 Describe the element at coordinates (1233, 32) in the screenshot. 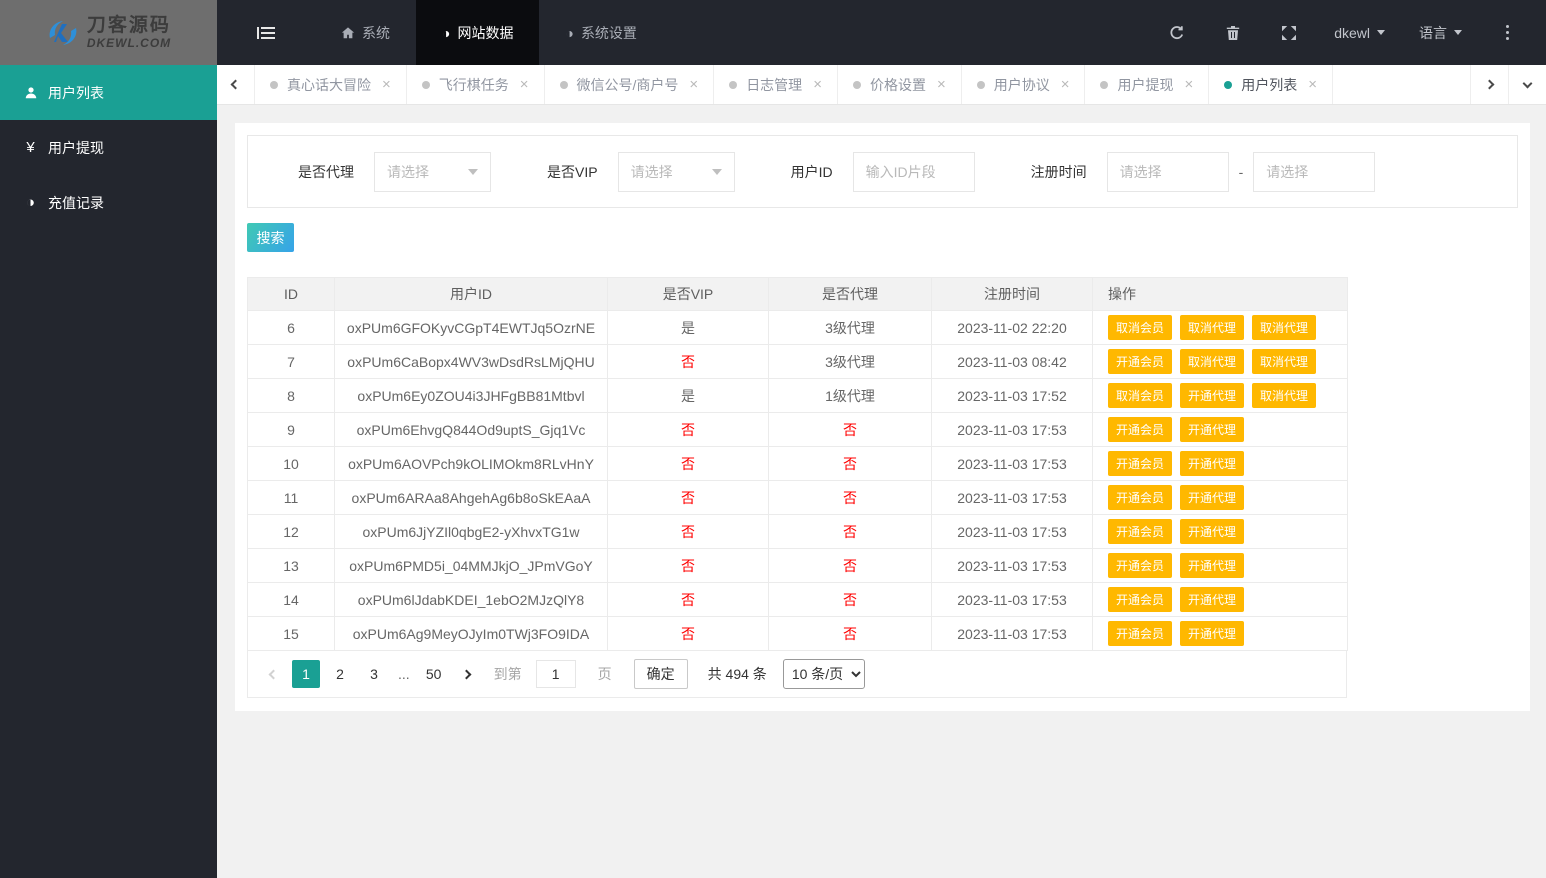

I see `clear-cache-button` at that location.